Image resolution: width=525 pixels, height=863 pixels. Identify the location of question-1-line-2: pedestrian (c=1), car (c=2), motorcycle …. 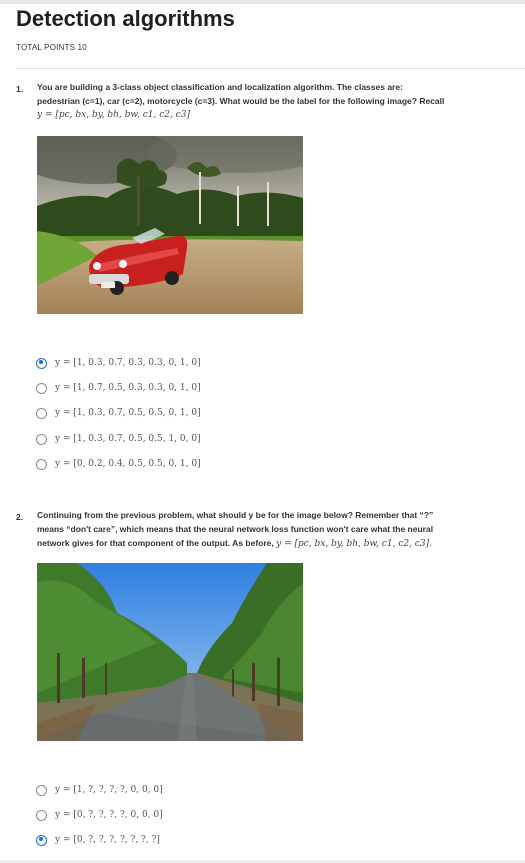
(241, 101).